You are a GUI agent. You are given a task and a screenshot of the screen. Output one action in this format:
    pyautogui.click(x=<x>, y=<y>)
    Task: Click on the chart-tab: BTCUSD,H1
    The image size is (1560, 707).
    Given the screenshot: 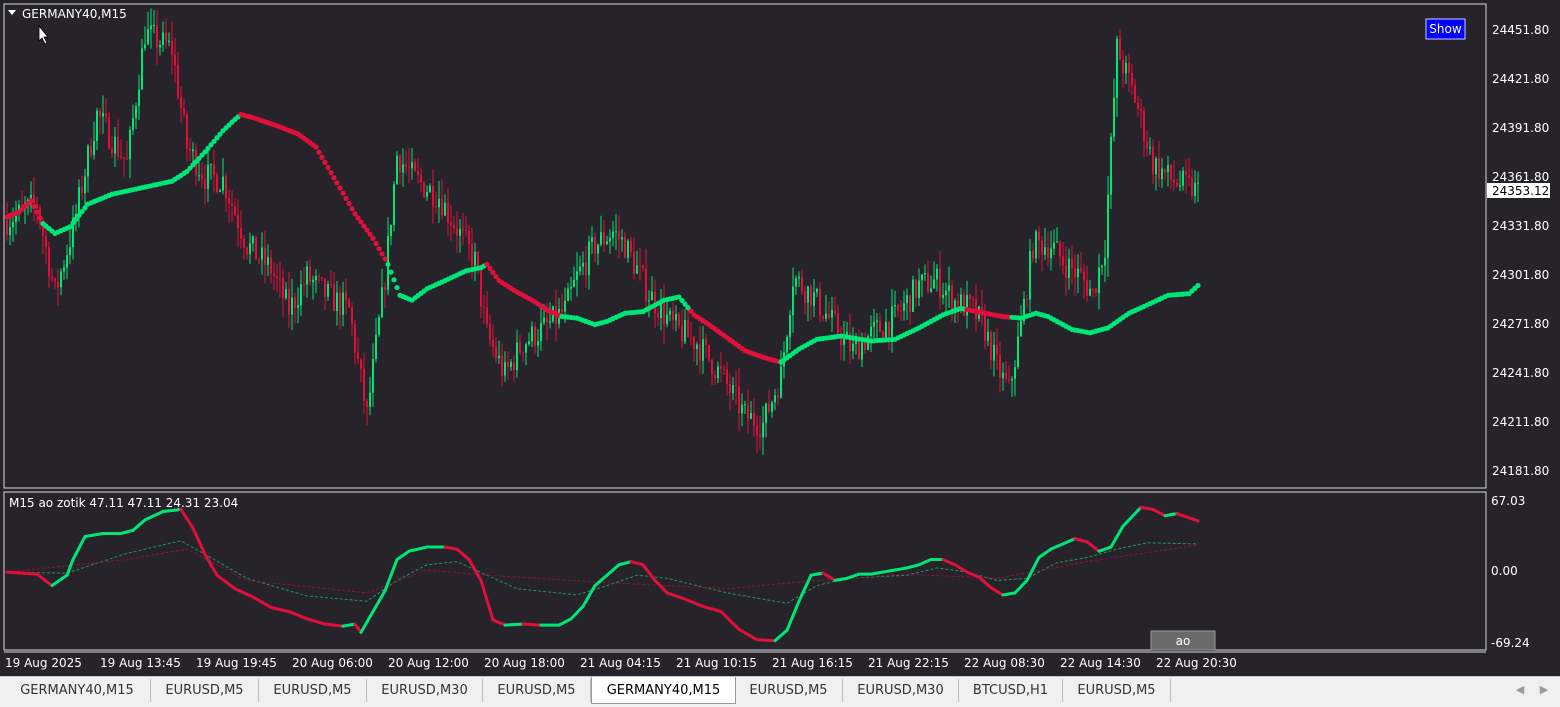 What is the action you would take?
    pyautogui.click(x=1011, y=690)
    